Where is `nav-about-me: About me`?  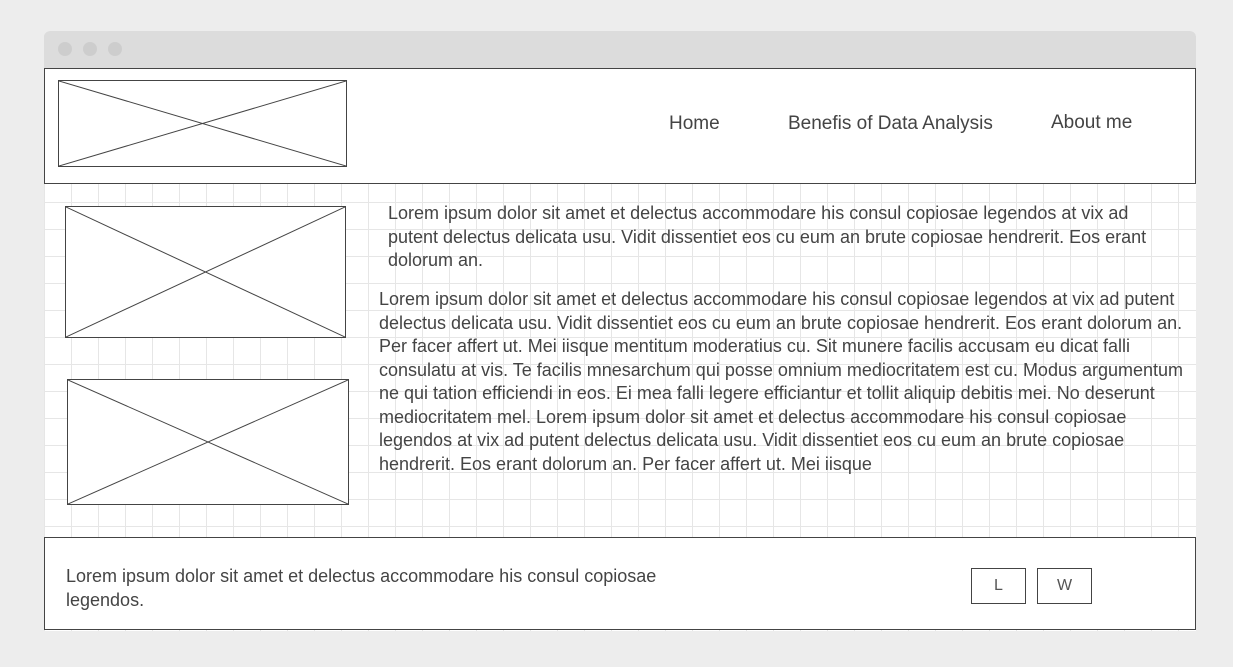
nav-about-me: About me is located at coordinates (1091, 123).